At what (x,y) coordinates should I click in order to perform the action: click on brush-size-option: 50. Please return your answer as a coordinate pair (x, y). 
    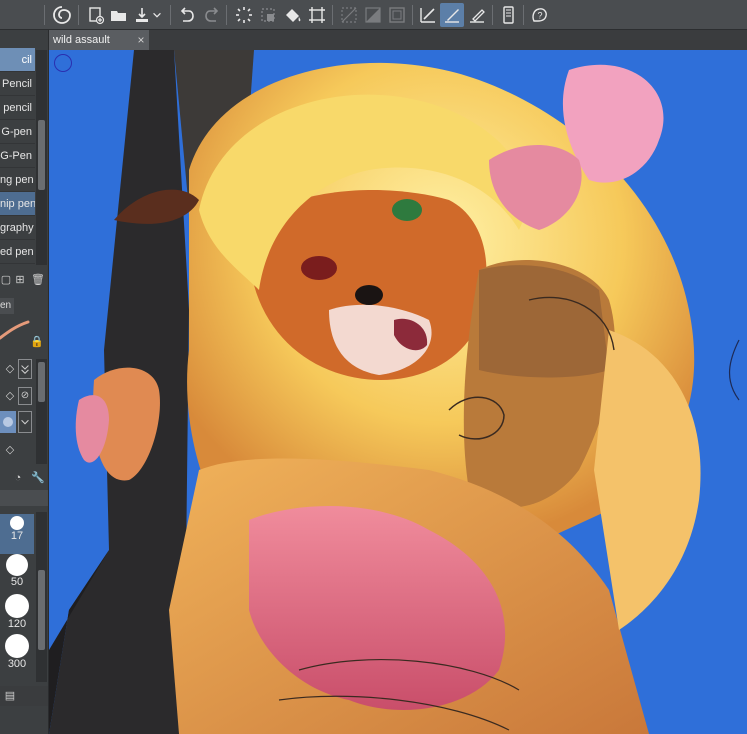
    Looking at the image, I should click on (17, 574).